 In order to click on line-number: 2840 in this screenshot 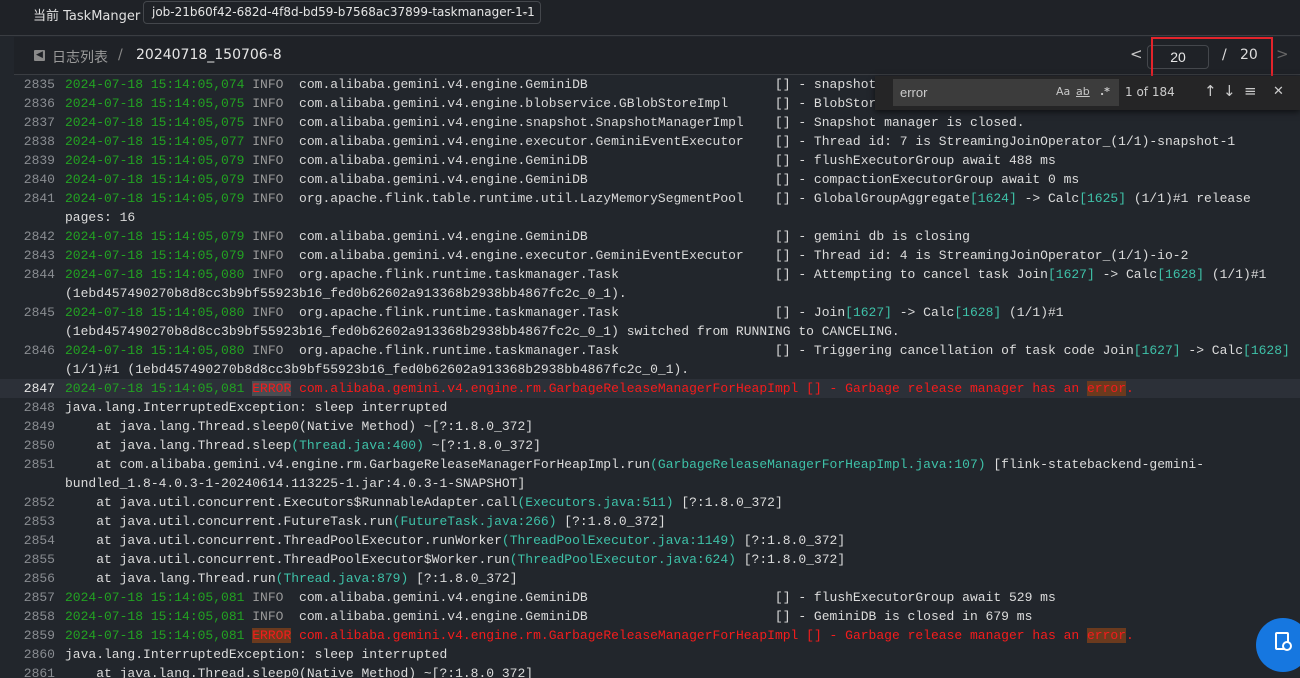, I will do `click(39, 179)`.